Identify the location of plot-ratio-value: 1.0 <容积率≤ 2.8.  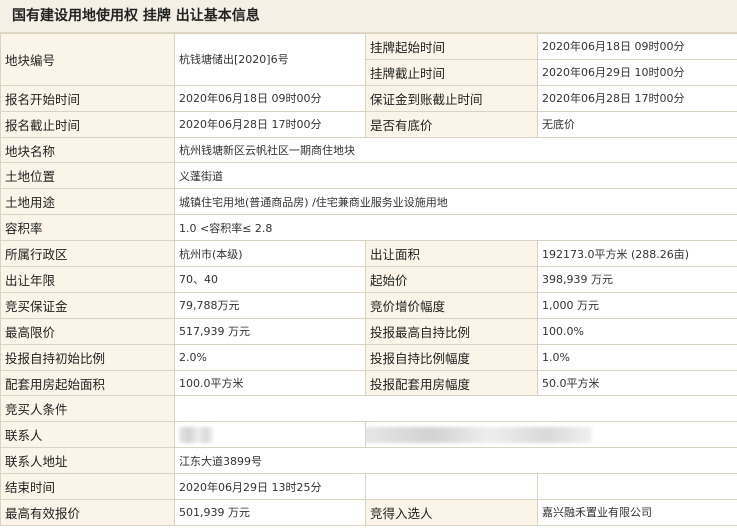
(455, 228).